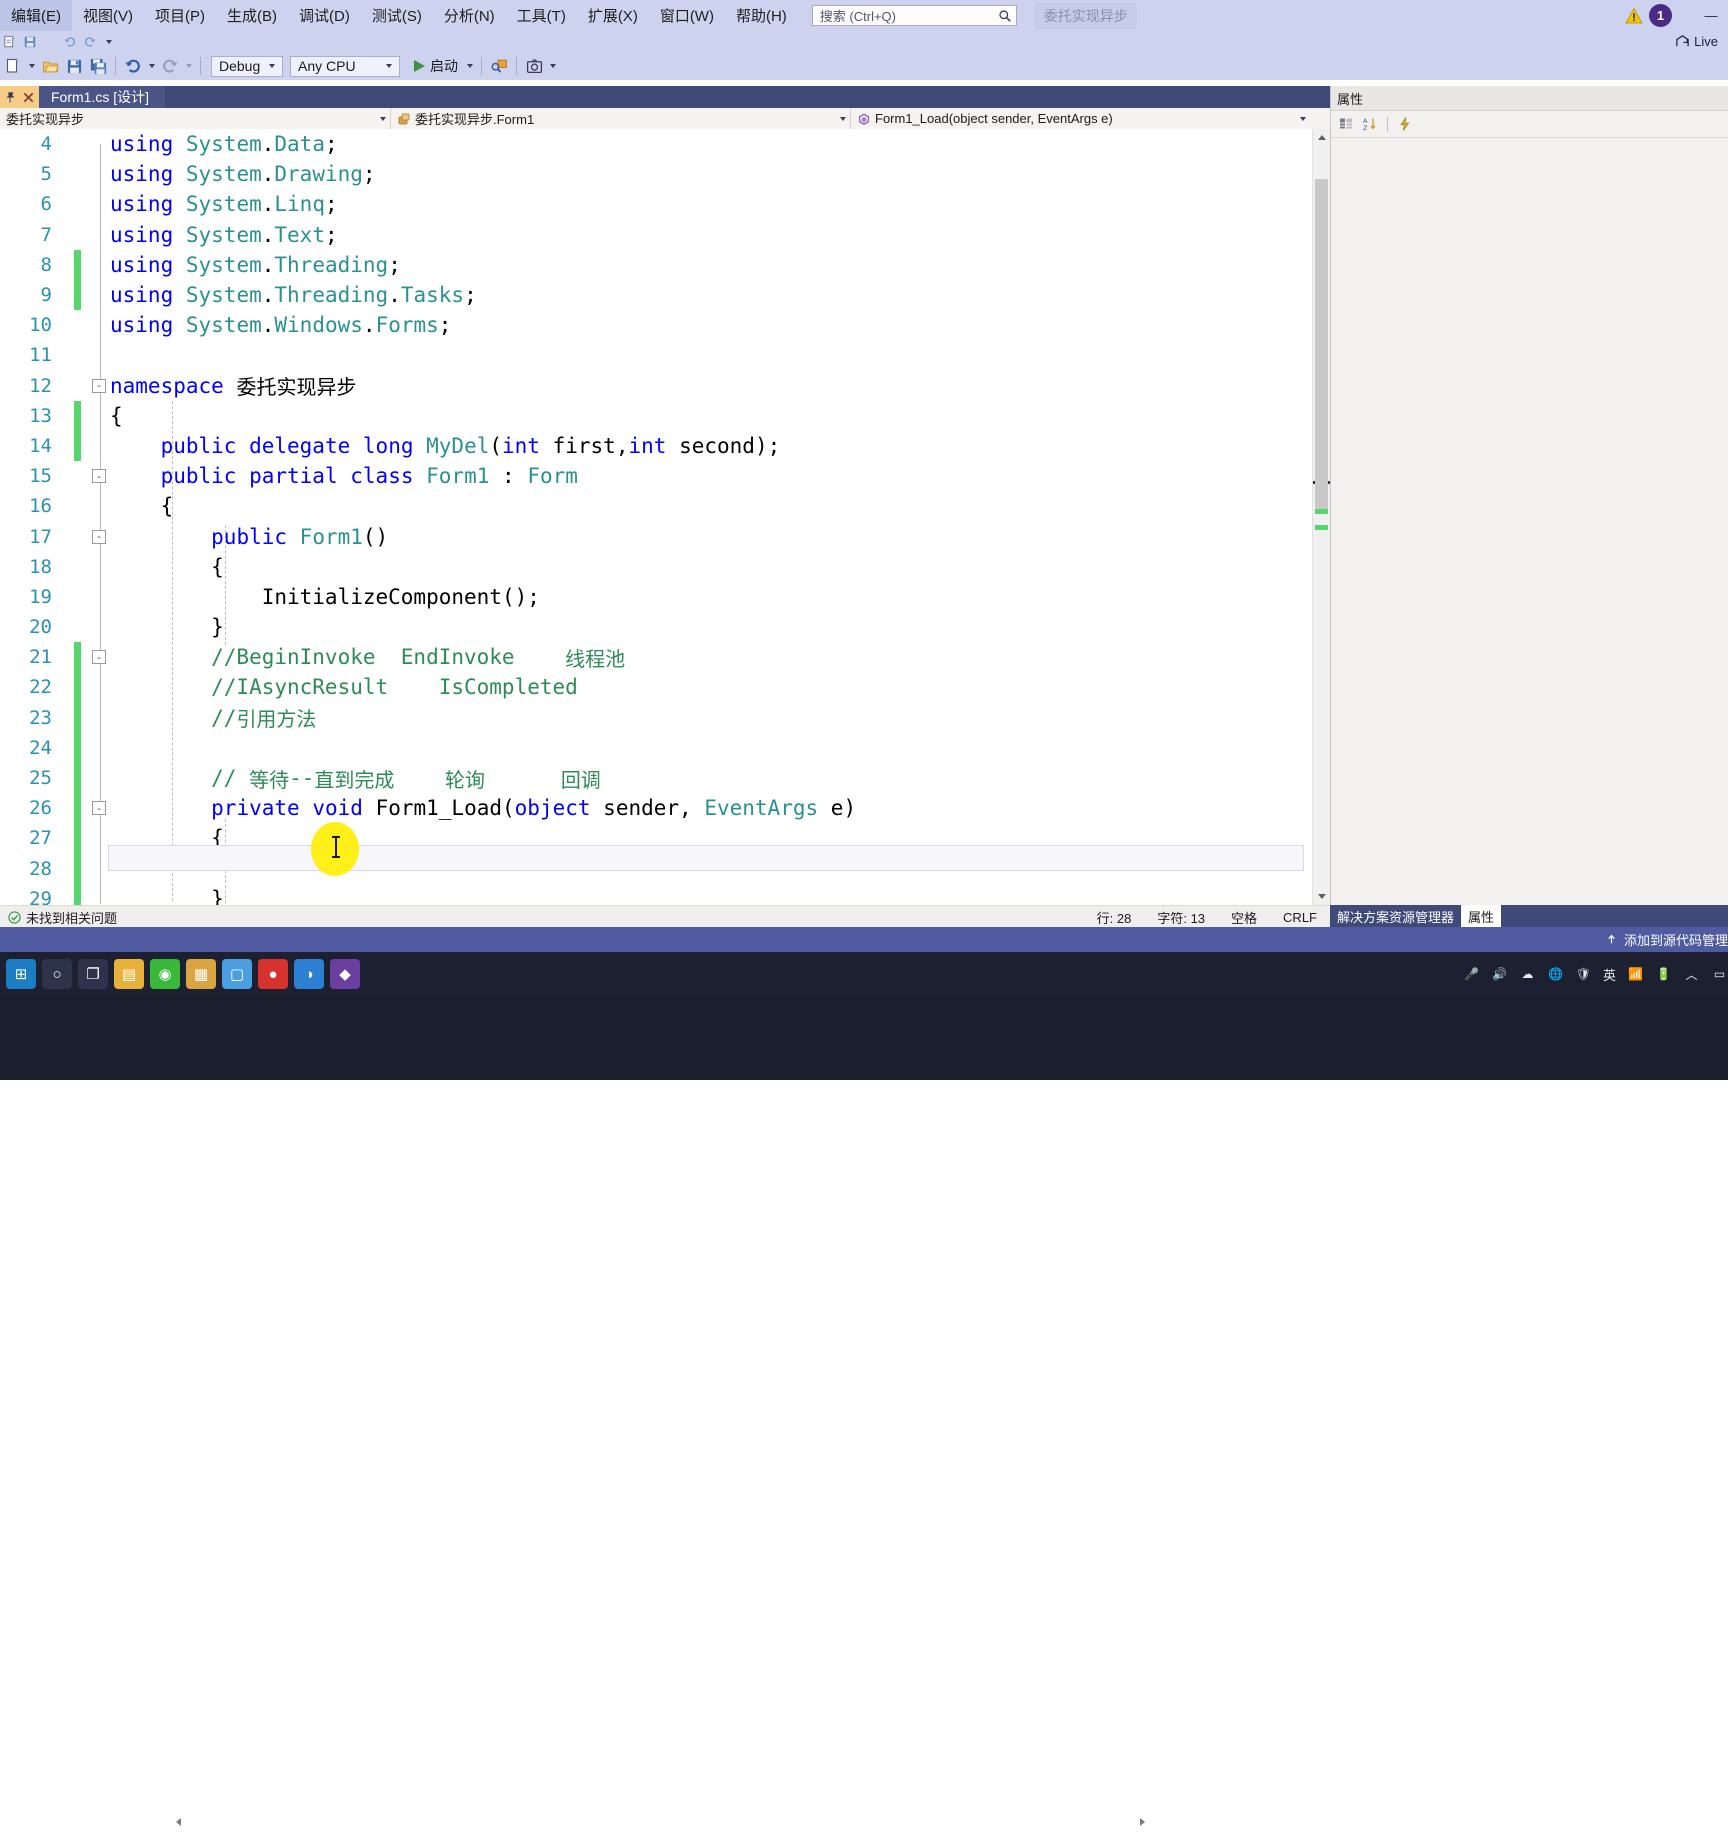  I want to click on code-line: 7 using System. Text;, so click(665, 235).